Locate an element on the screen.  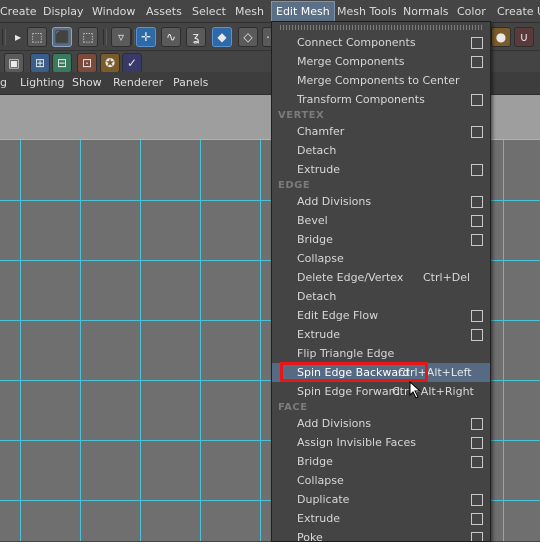
menu-item-spin-edge-forward: Spin Edge Forward Ctrl+Alt+Right is located at coordinates (381, 391).